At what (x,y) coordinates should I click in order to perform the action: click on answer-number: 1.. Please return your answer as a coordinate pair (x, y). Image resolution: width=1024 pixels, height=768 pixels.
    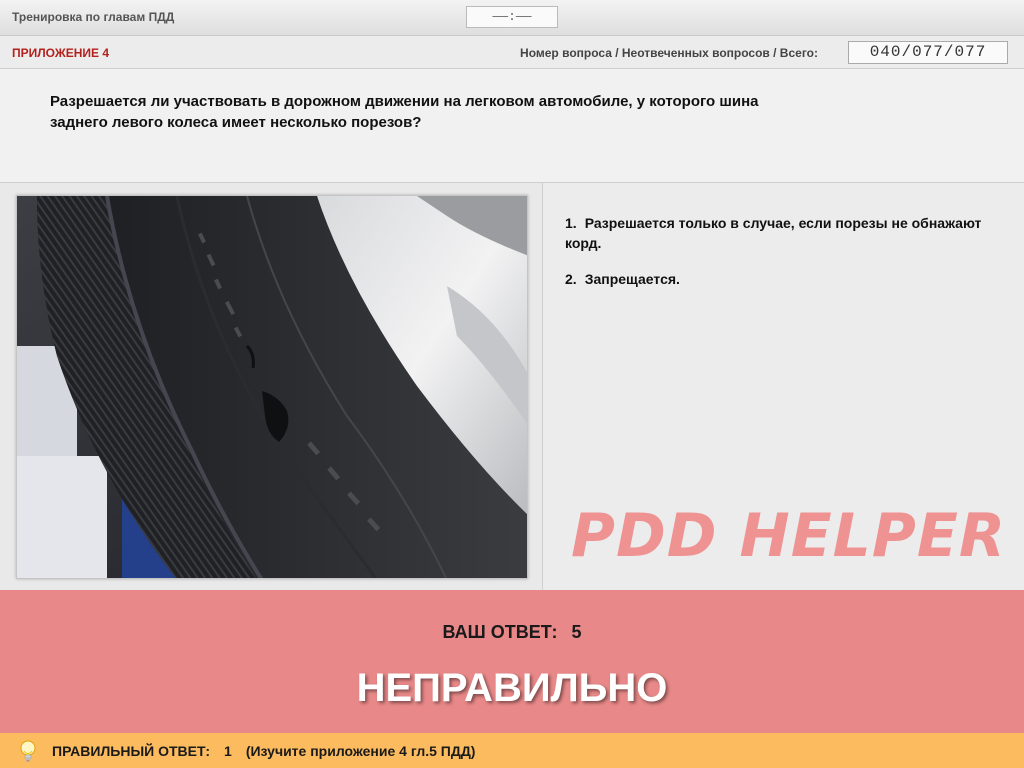
    Looking at the image, I should click on (571, 223).